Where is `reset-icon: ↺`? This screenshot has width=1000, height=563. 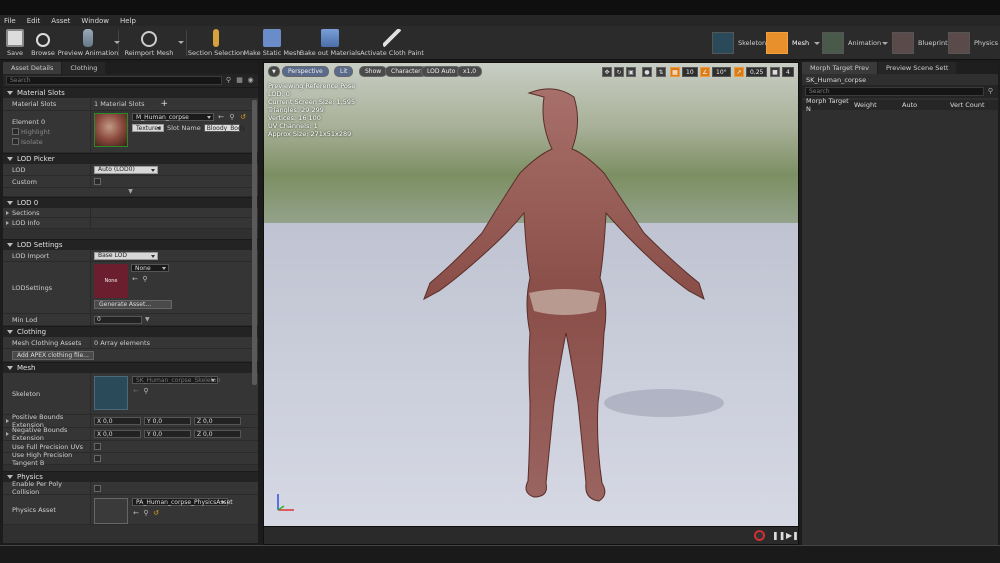
reset-icon: ↺ is located at coordinates (156, 513).